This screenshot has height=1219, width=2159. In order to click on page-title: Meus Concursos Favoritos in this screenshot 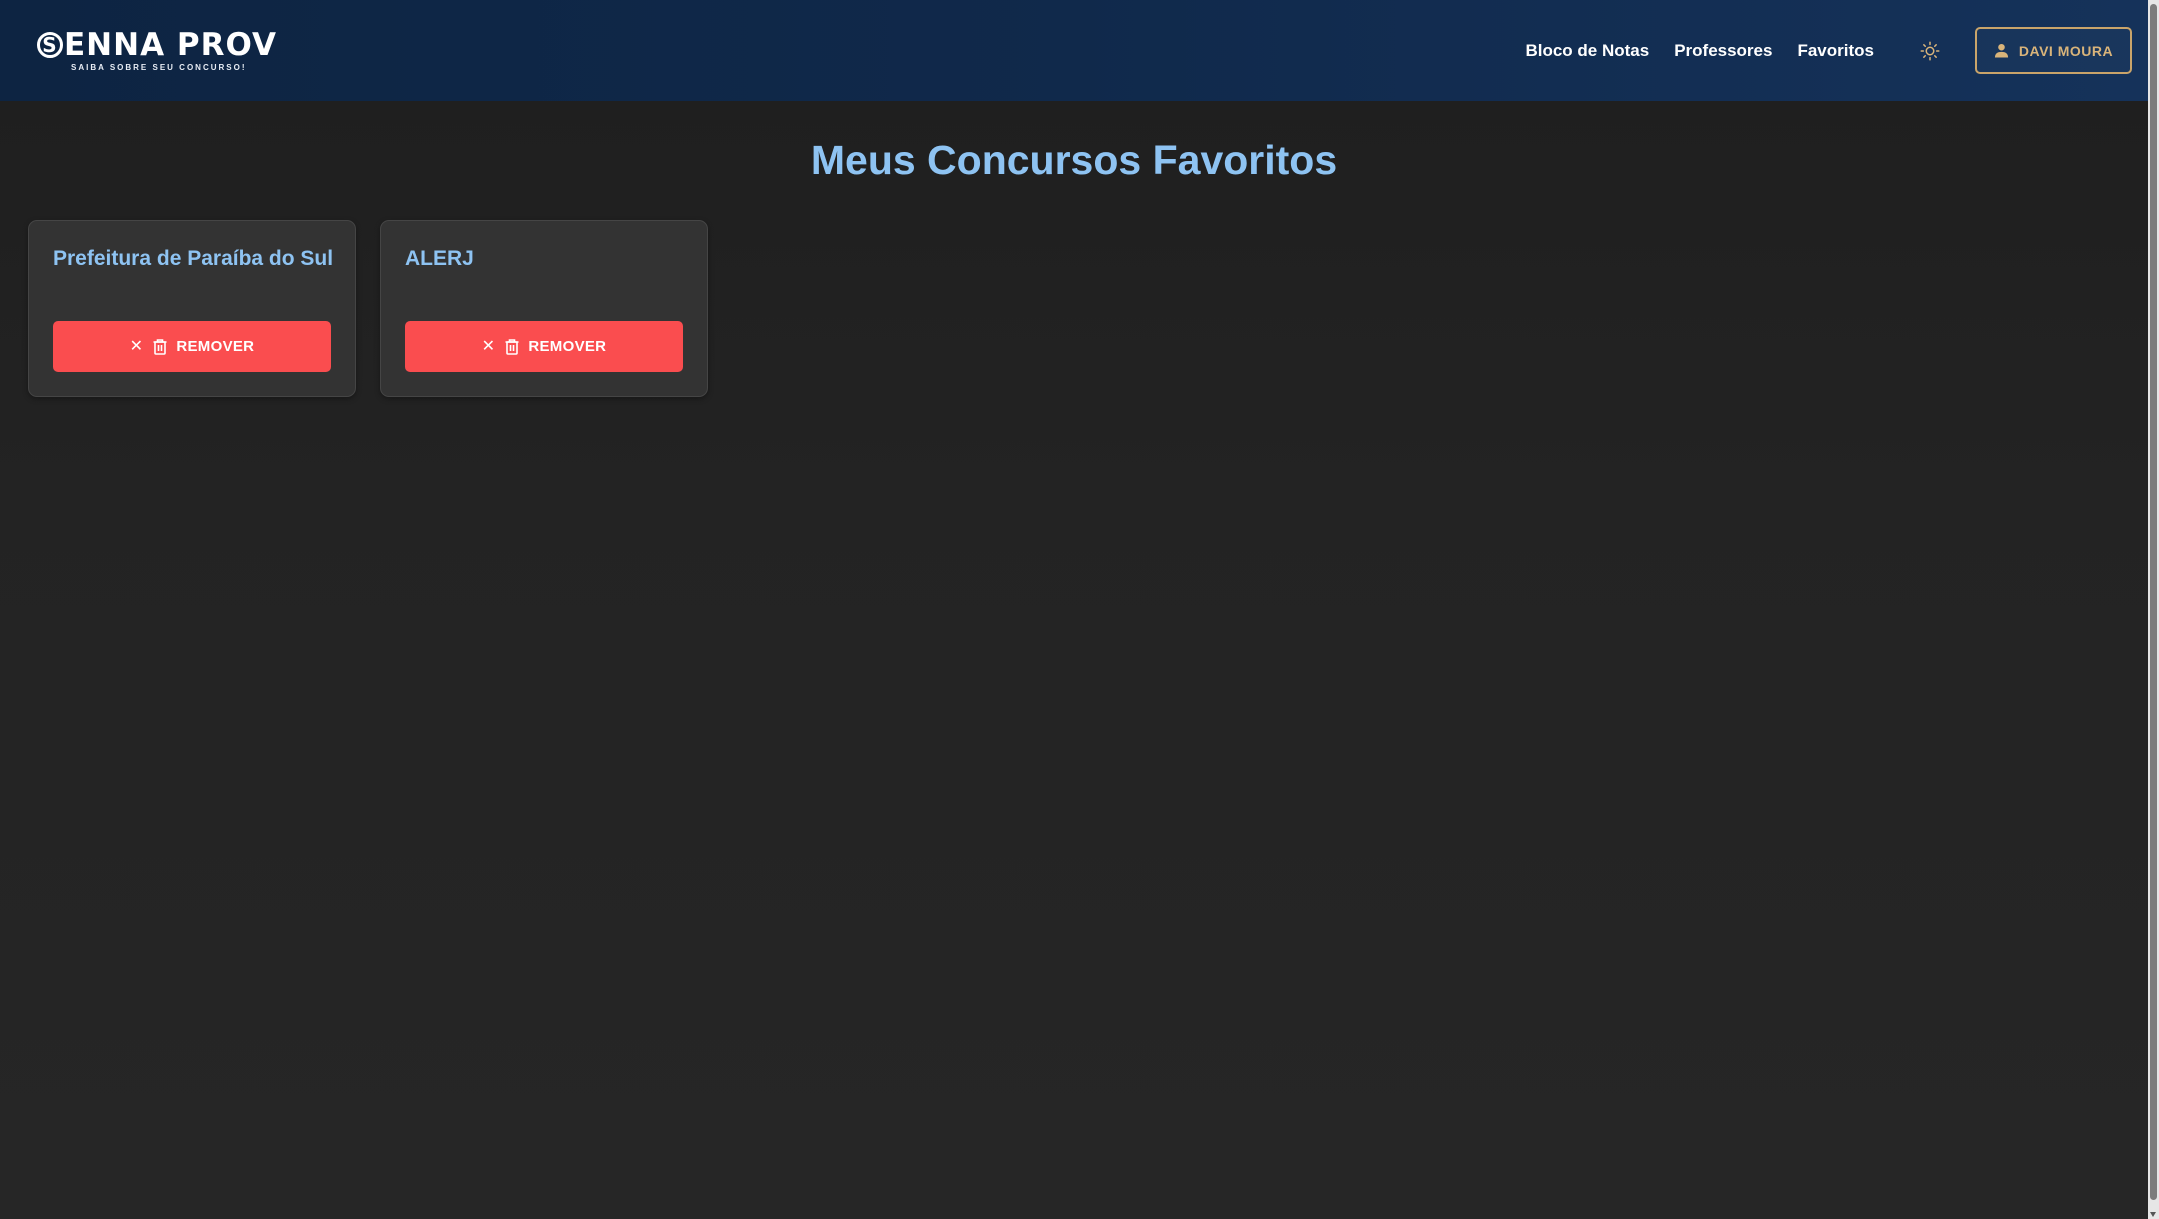, I will do `click(1074, 160)`.